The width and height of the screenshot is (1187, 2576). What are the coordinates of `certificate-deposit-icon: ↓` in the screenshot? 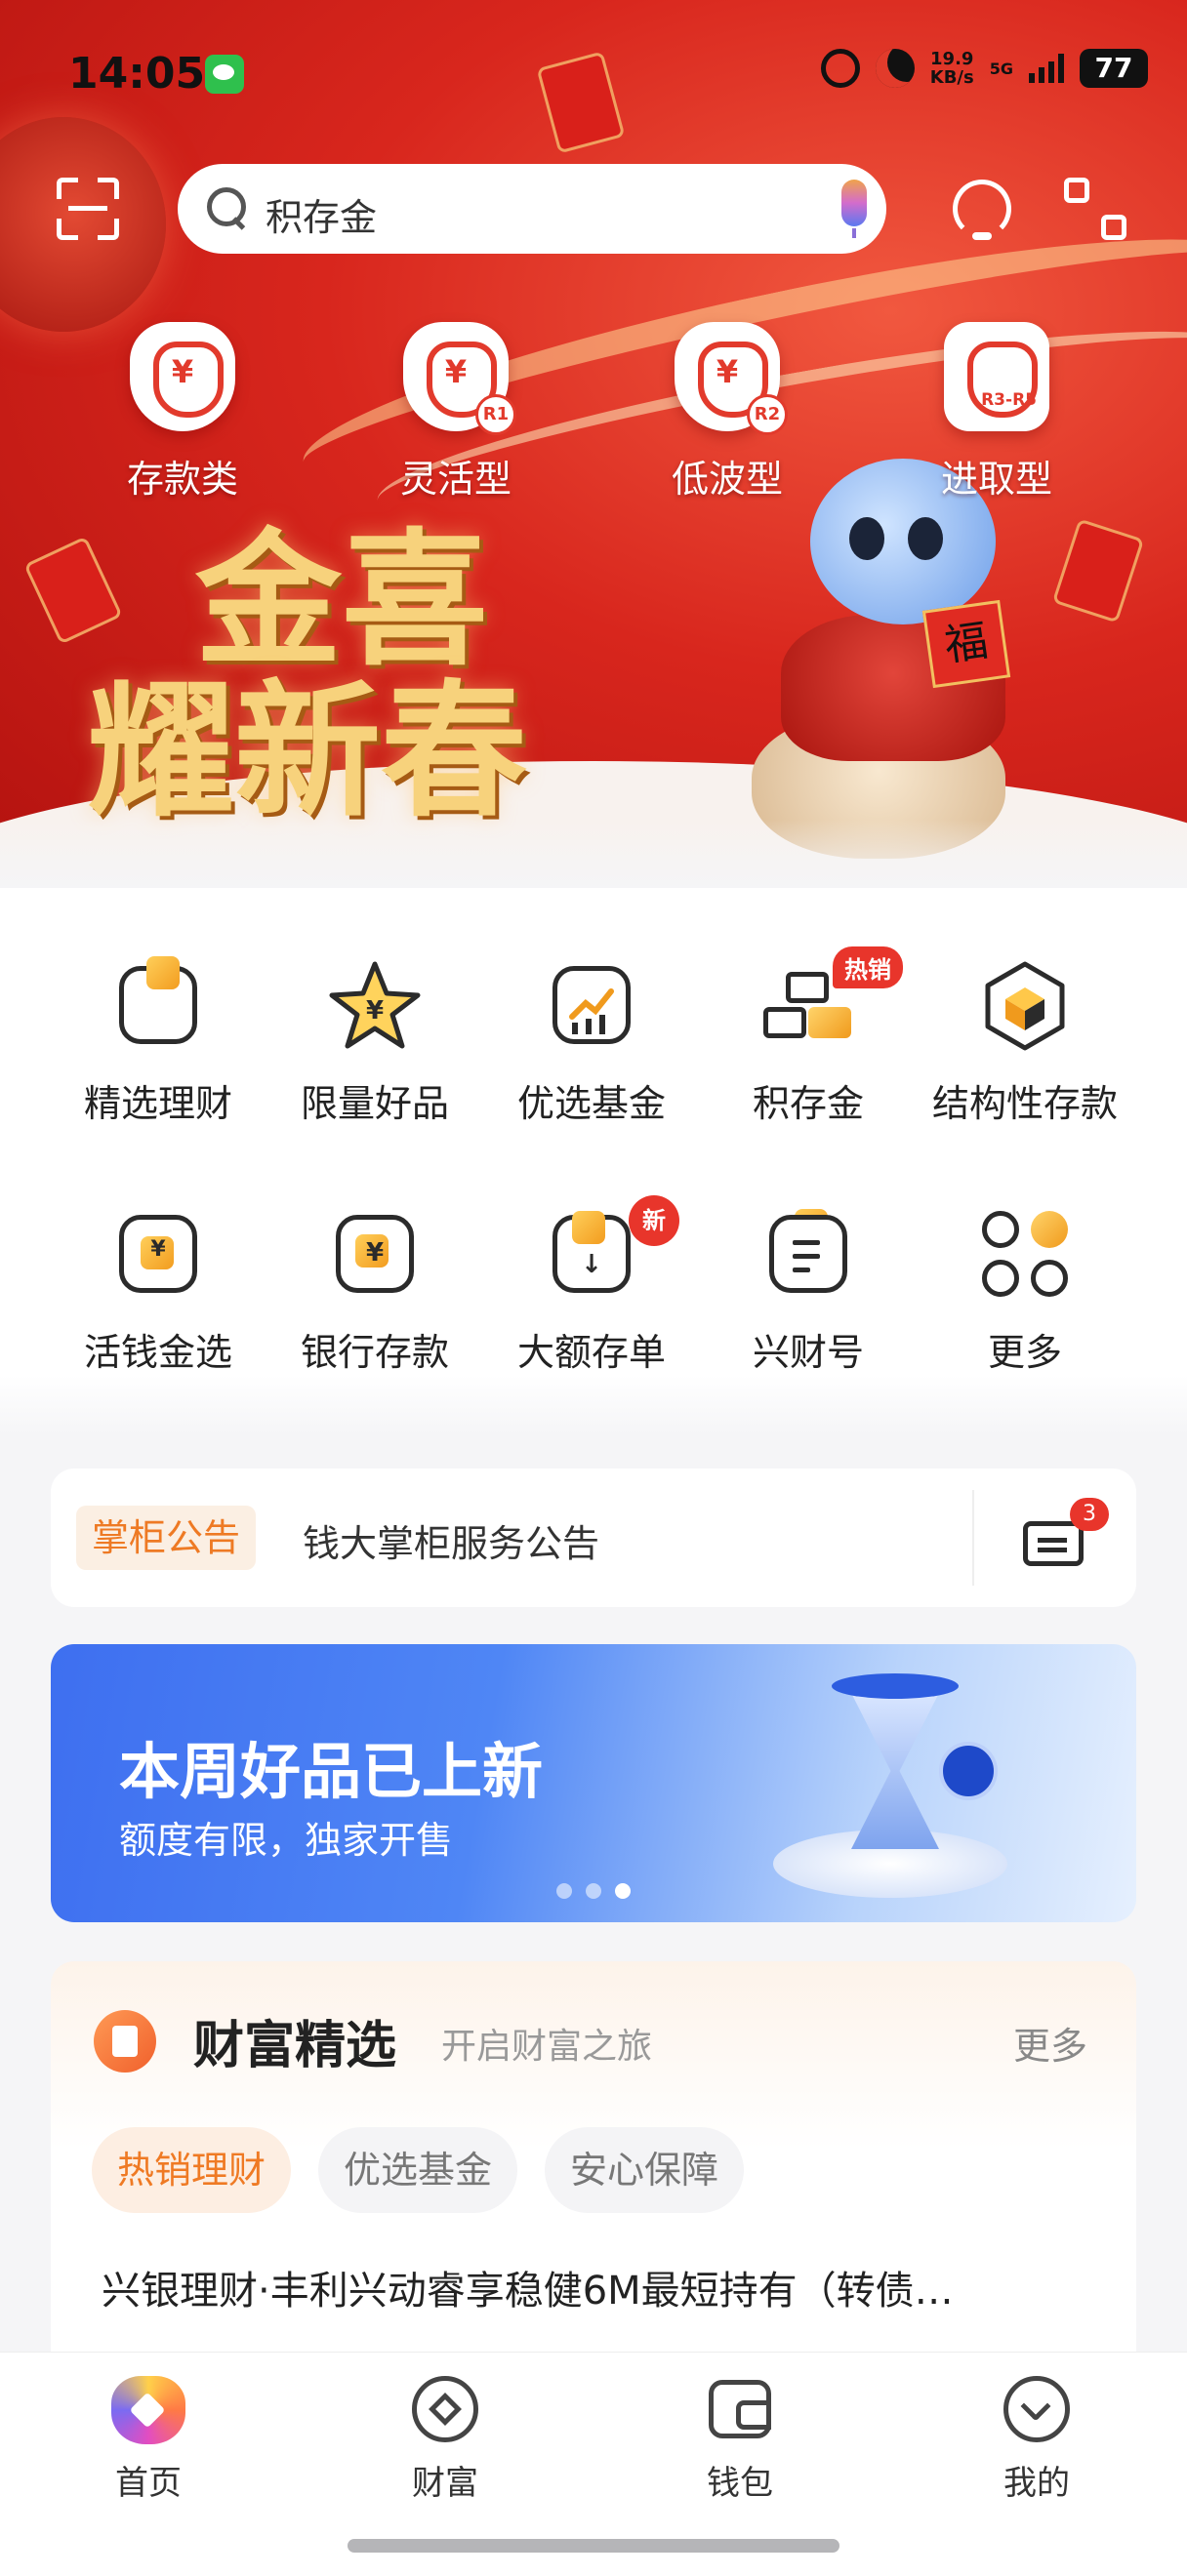 It's located at (591, 1254).